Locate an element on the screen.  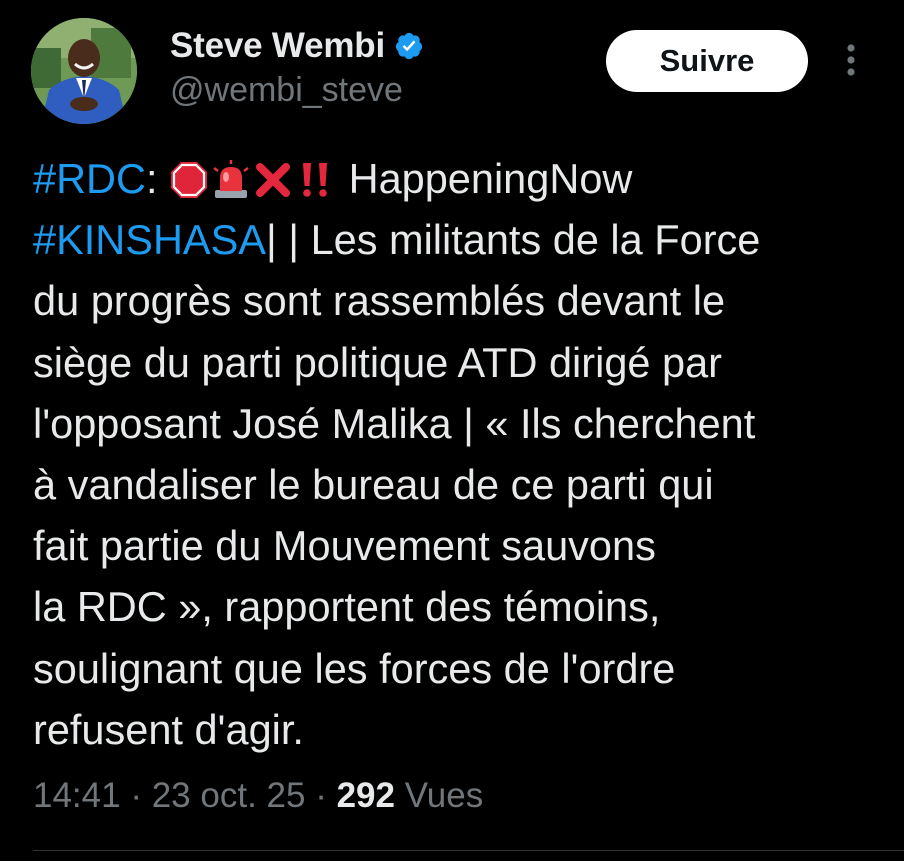
hashtag-kinshasa: #KINSHASA is located at coordinates (149, 239).